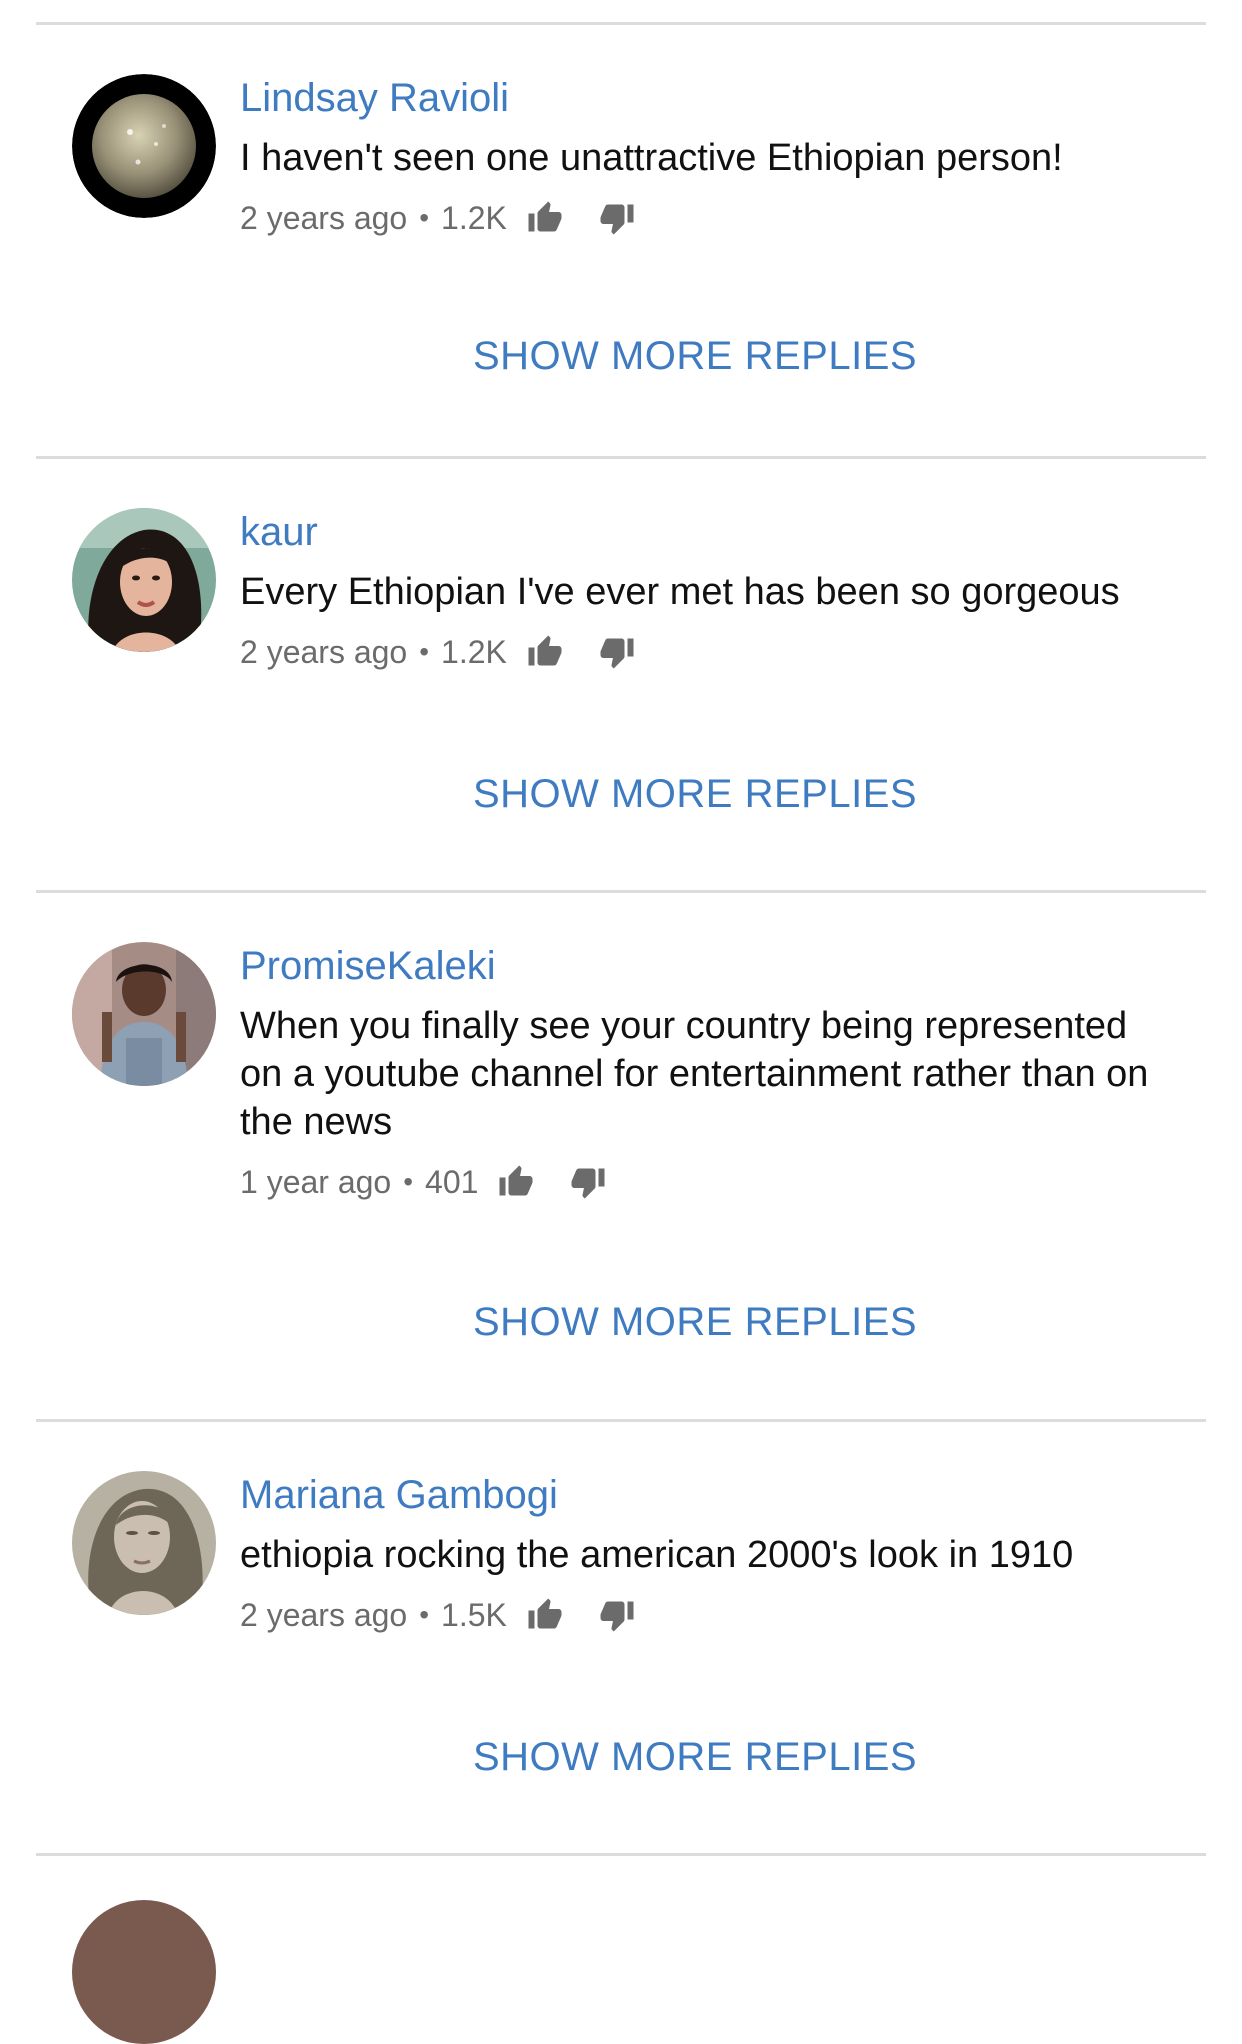  I want to click on comment-meta: 1 year ago • 401, so click(700, 1182).